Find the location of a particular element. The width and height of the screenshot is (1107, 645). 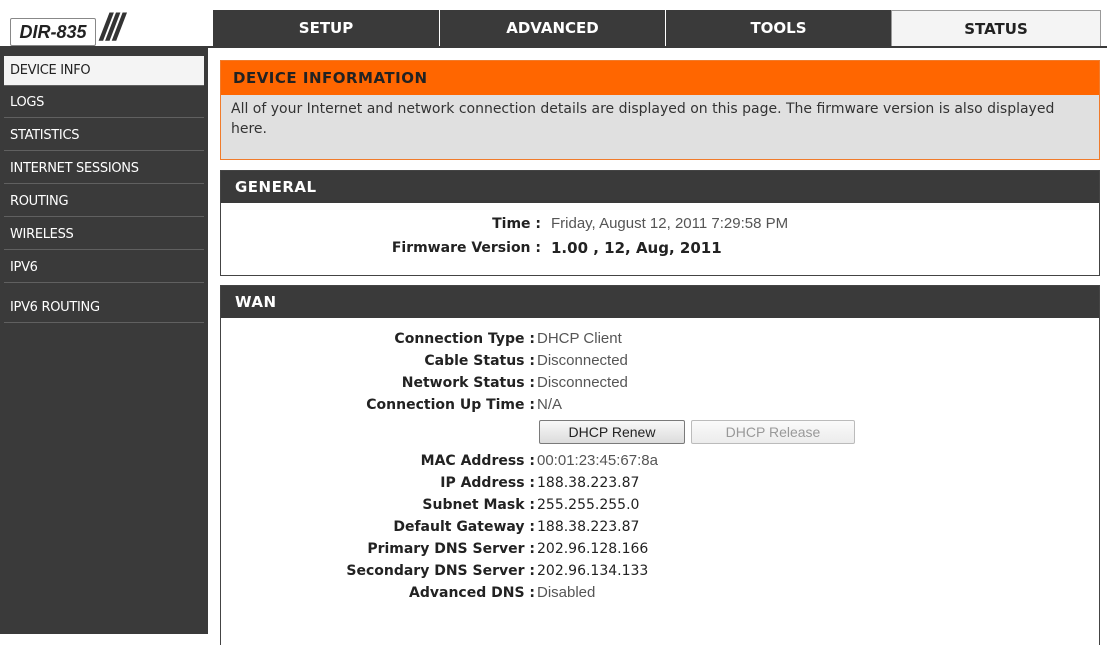

tab-status: STATUS is located at coordinates (996, 28).